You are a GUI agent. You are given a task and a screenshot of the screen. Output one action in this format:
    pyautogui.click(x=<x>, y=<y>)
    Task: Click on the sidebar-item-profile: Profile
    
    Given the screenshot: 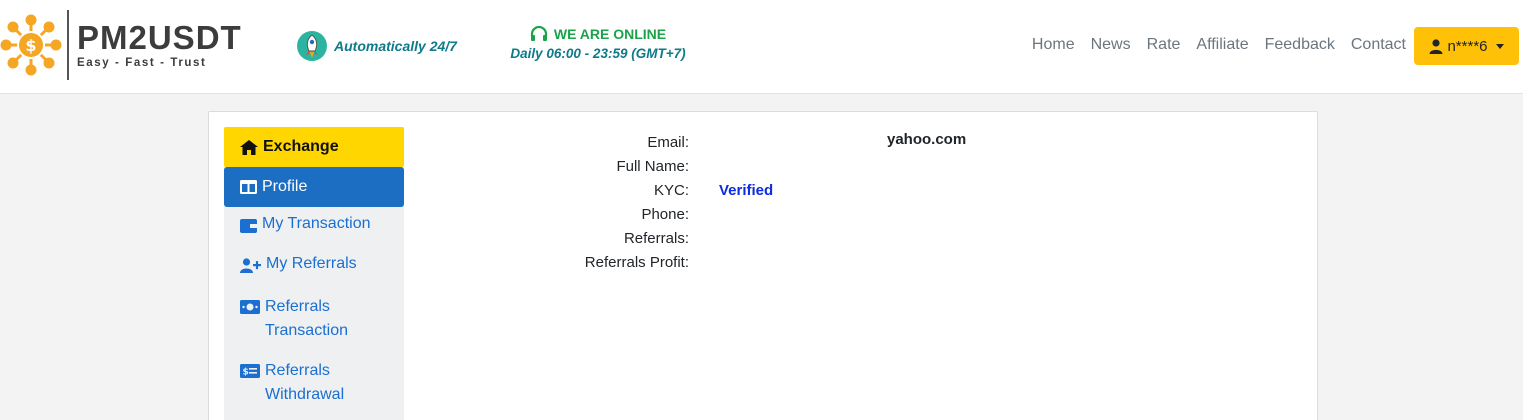 What is the action you would take?
    pyautogui.click(x=314, y=187)
    